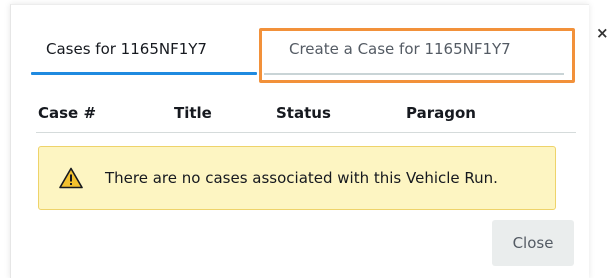  What do you see at coordinates (533, 243) in the screenshot?
I see `close-button: Close` at bounding box center [533, 243].